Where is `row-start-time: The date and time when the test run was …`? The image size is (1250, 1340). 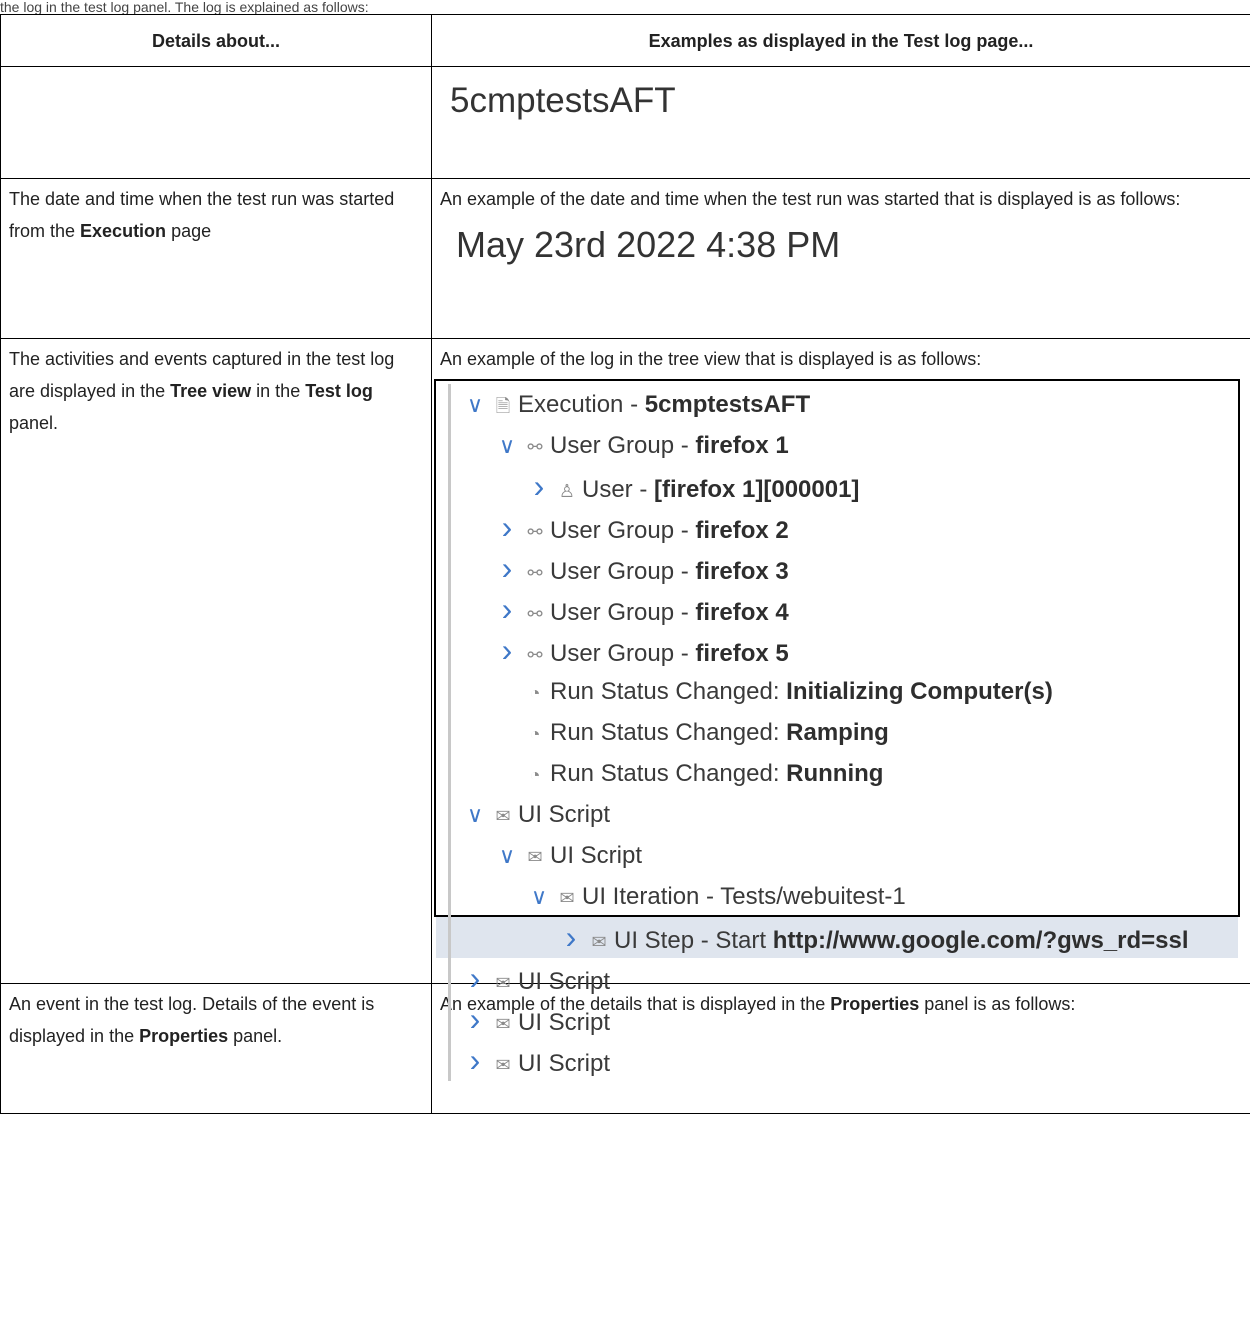 row-start-time: The date and time when the test run was … is located at coordinates (625, 258).